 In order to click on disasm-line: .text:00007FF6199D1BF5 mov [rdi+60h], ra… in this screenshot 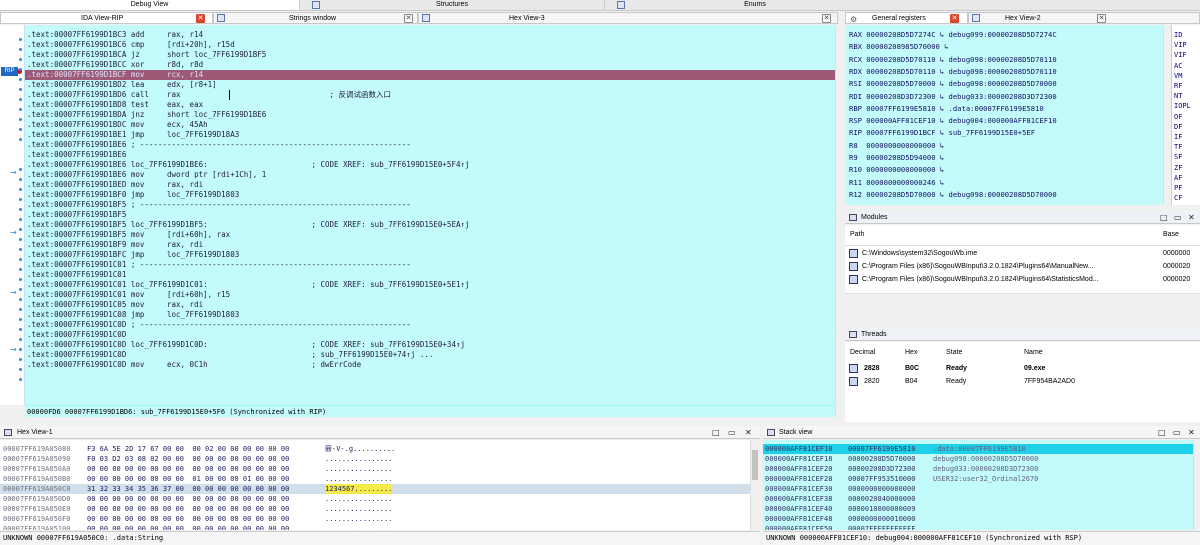, I will do `click(128, 235)`.